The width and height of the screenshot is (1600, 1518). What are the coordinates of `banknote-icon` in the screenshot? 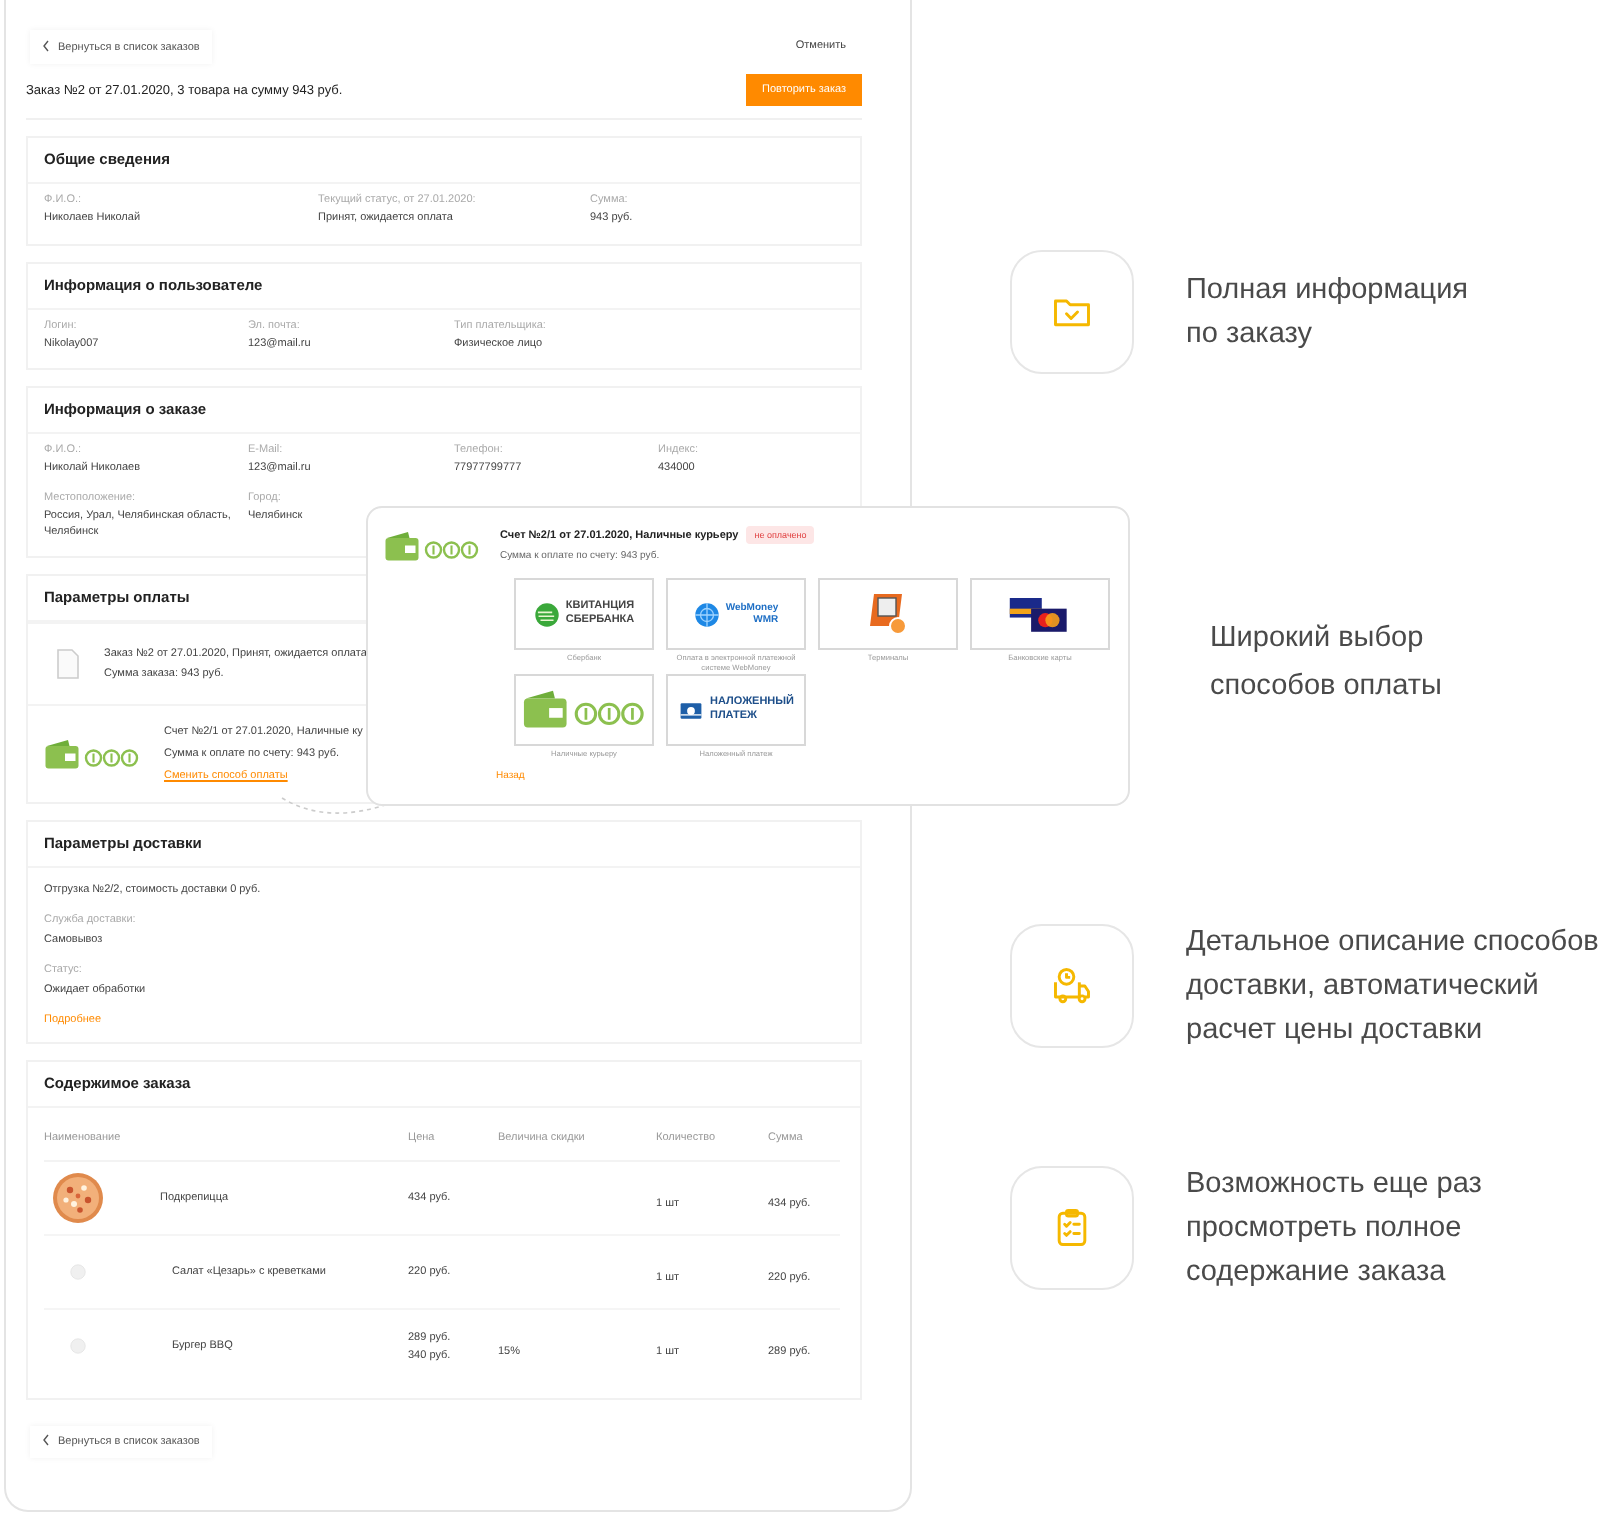 It's located at (691, 710).